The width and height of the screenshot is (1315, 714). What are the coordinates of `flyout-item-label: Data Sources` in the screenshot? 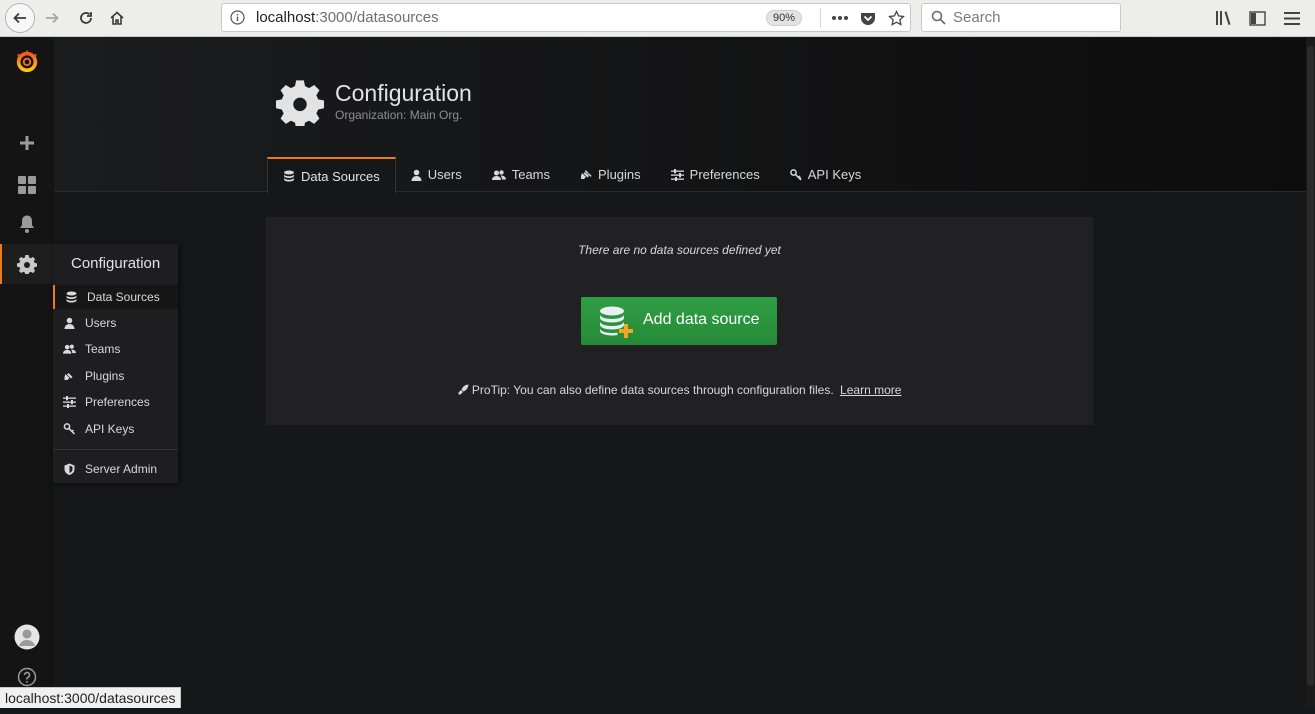 It's located at (123, 297).